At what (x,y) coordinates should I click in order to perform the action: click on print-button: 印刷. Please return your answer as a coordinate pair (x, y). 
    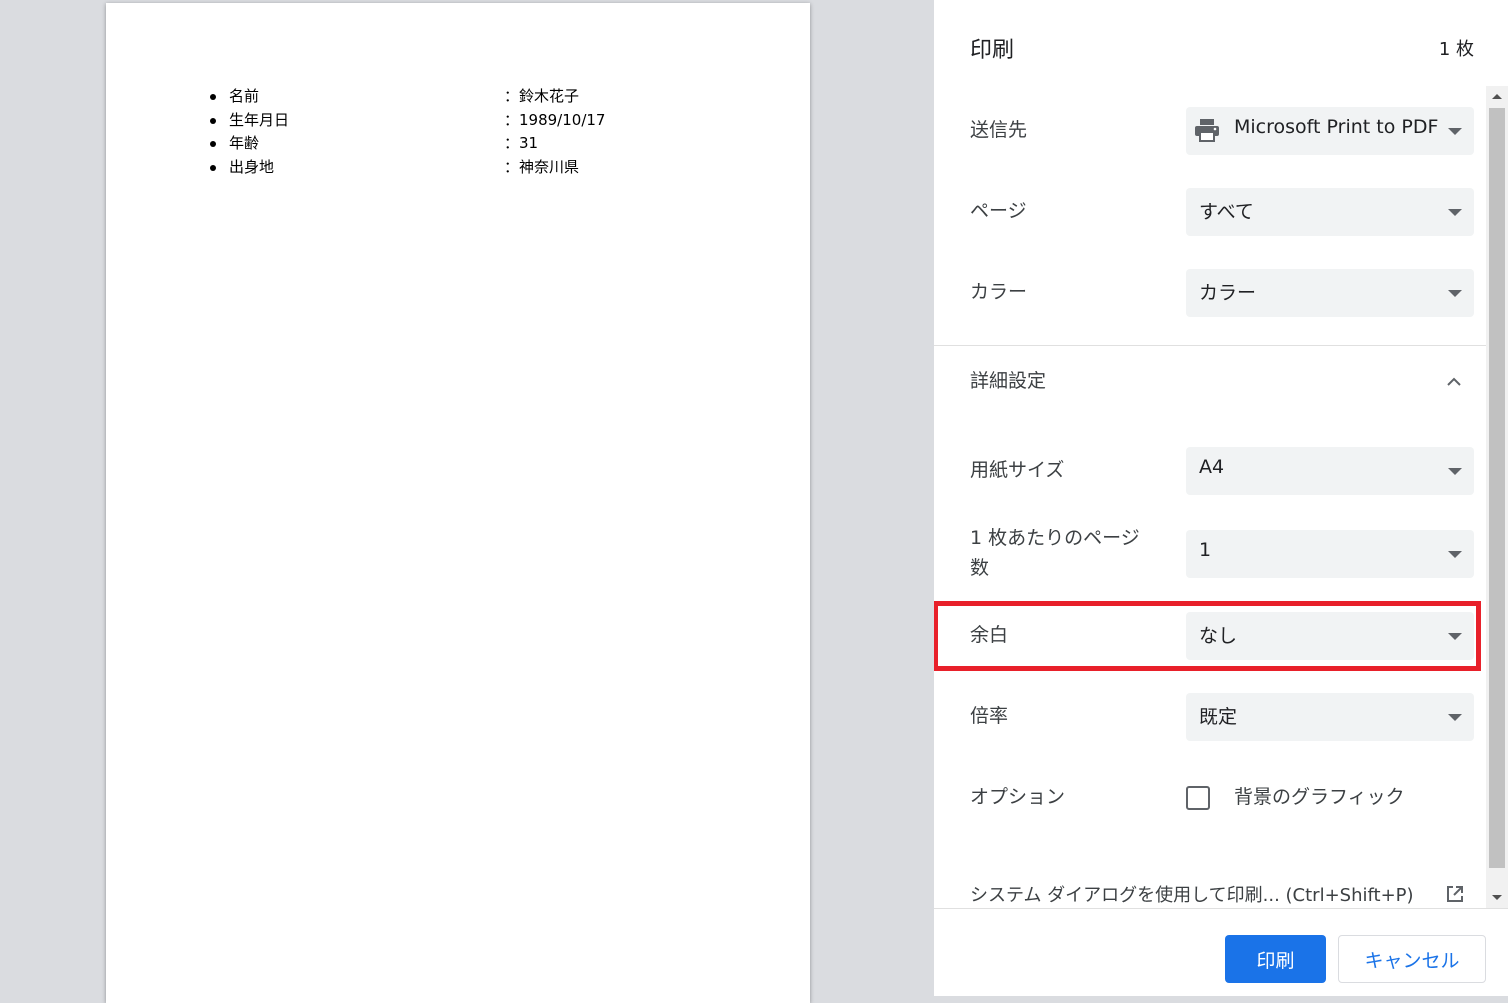
    Looking at the image, I should click on (1275, 959).